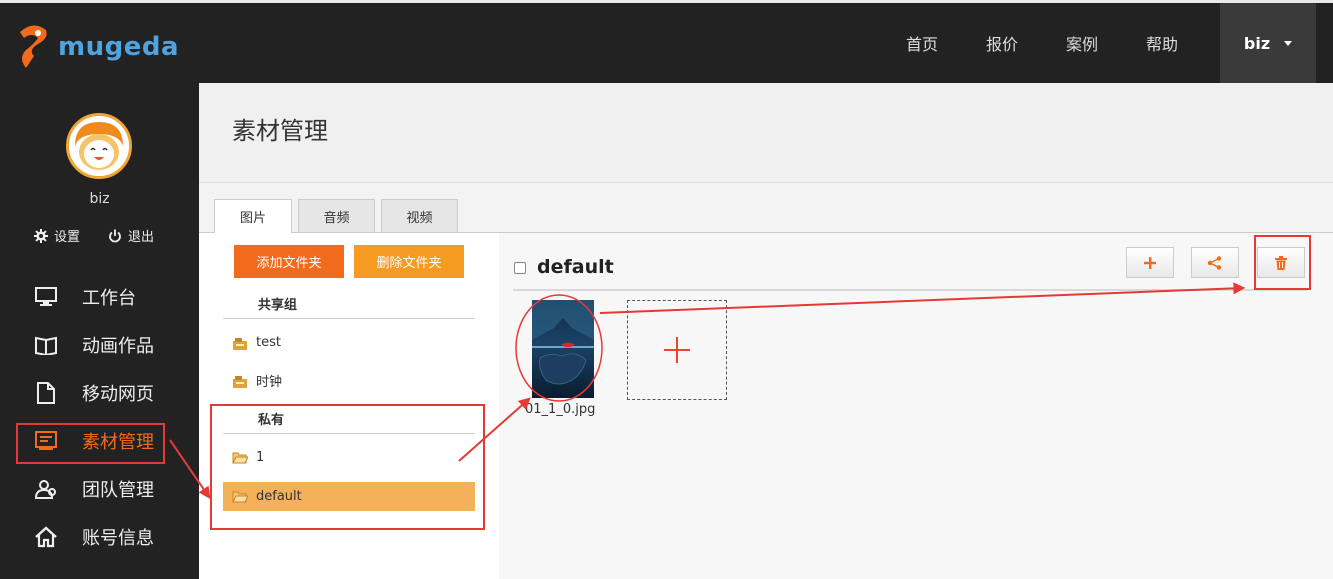 The image size is (1333, 579). I want to click on brand-logo: mugeda, so click(97, 47).